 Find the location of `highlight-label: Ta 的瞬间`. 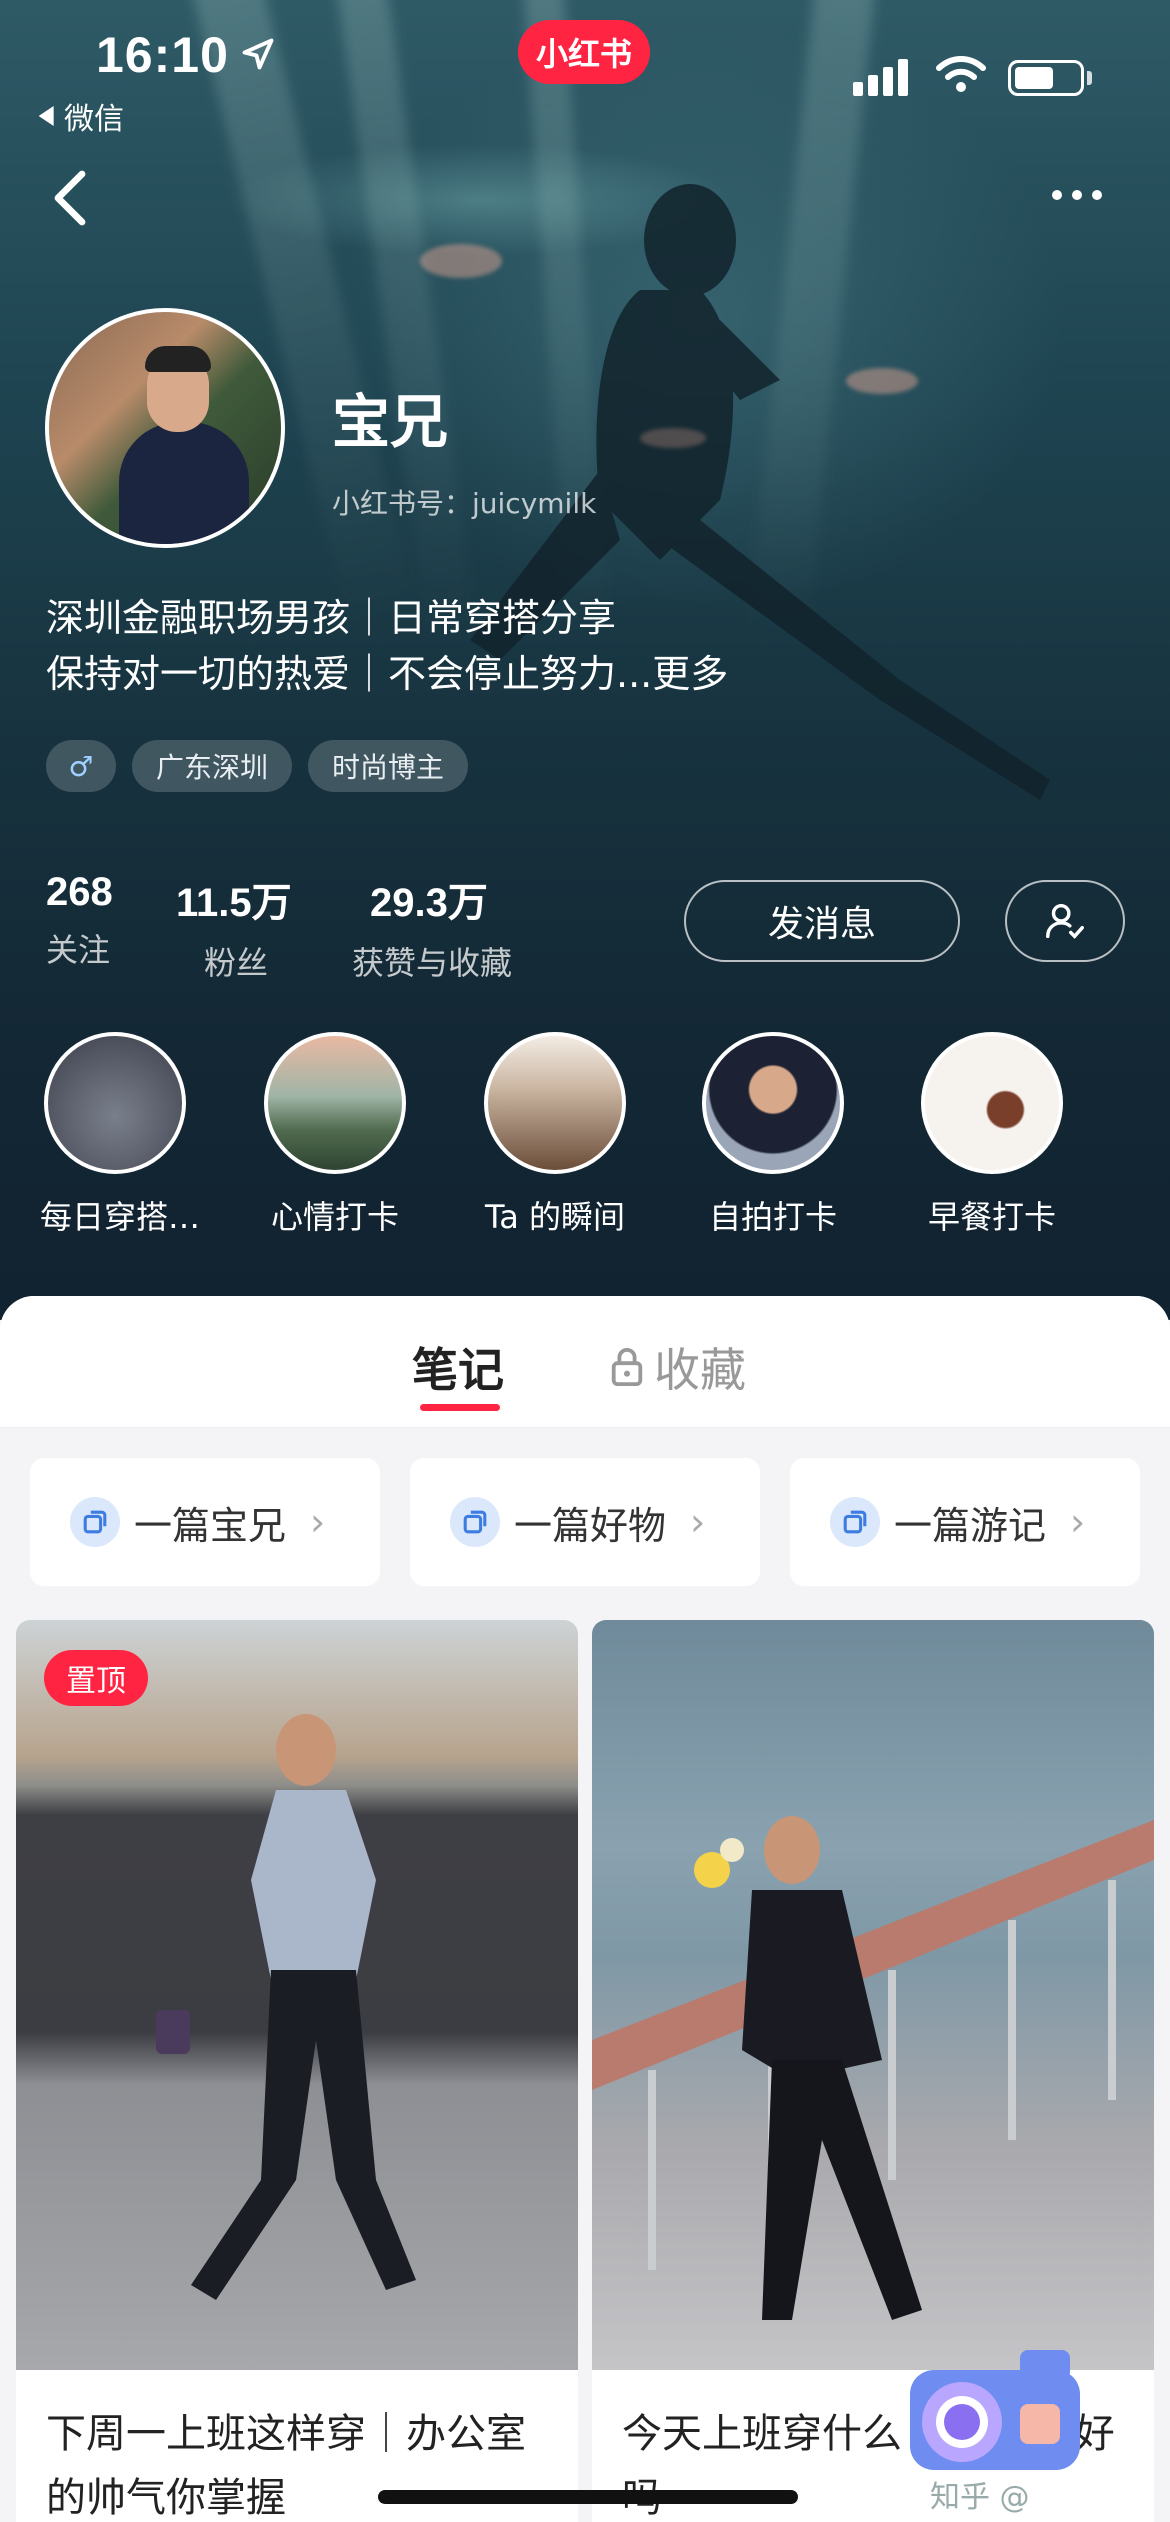

highlight-label: Ta 的瞬间 is located at coordinates (555, 1217).